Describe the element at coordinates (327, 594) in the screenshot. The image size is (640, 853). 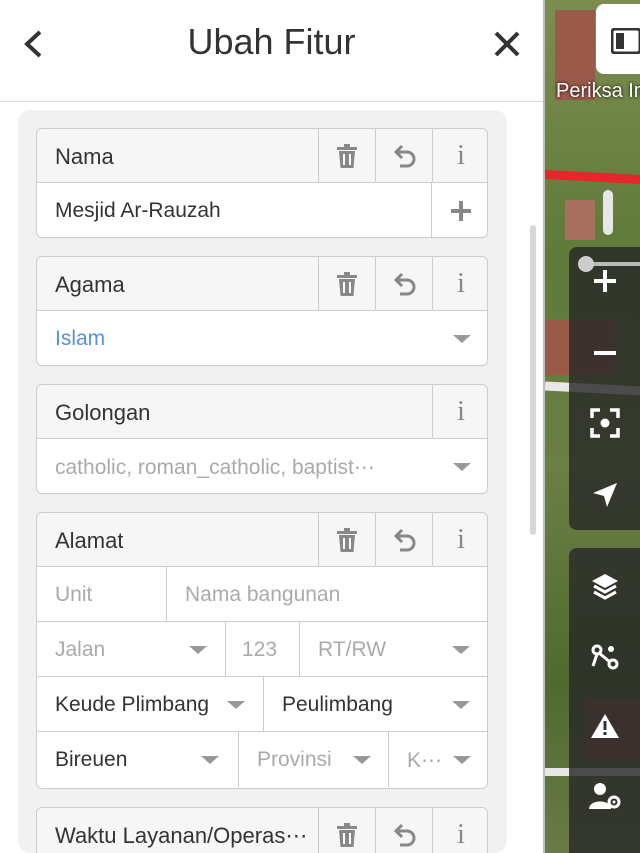
I see `building-name-input: Nama bangunan` at that location.